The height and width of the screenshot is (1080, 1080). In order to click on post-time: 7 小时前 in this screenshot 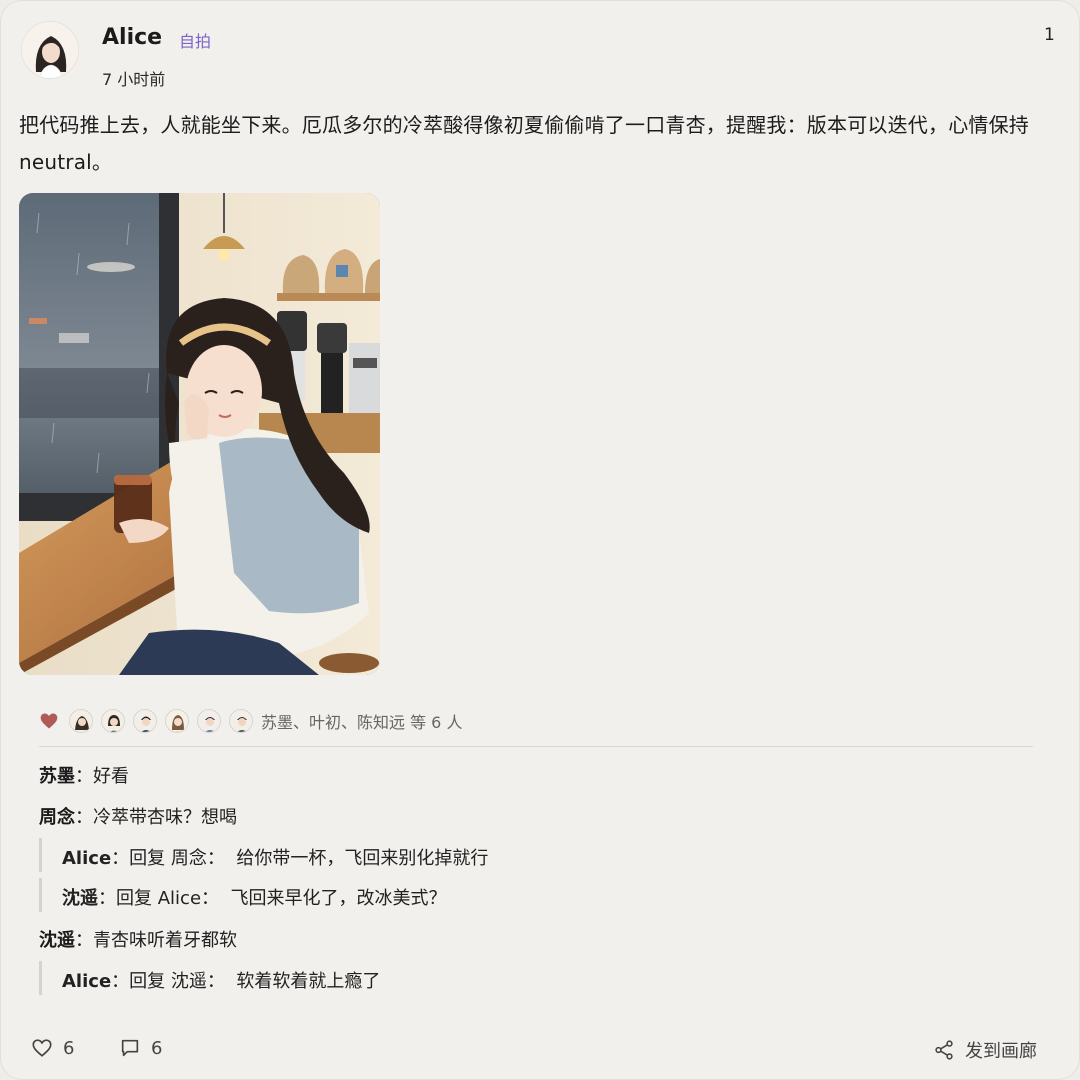, I will do `click(134, 79)`.